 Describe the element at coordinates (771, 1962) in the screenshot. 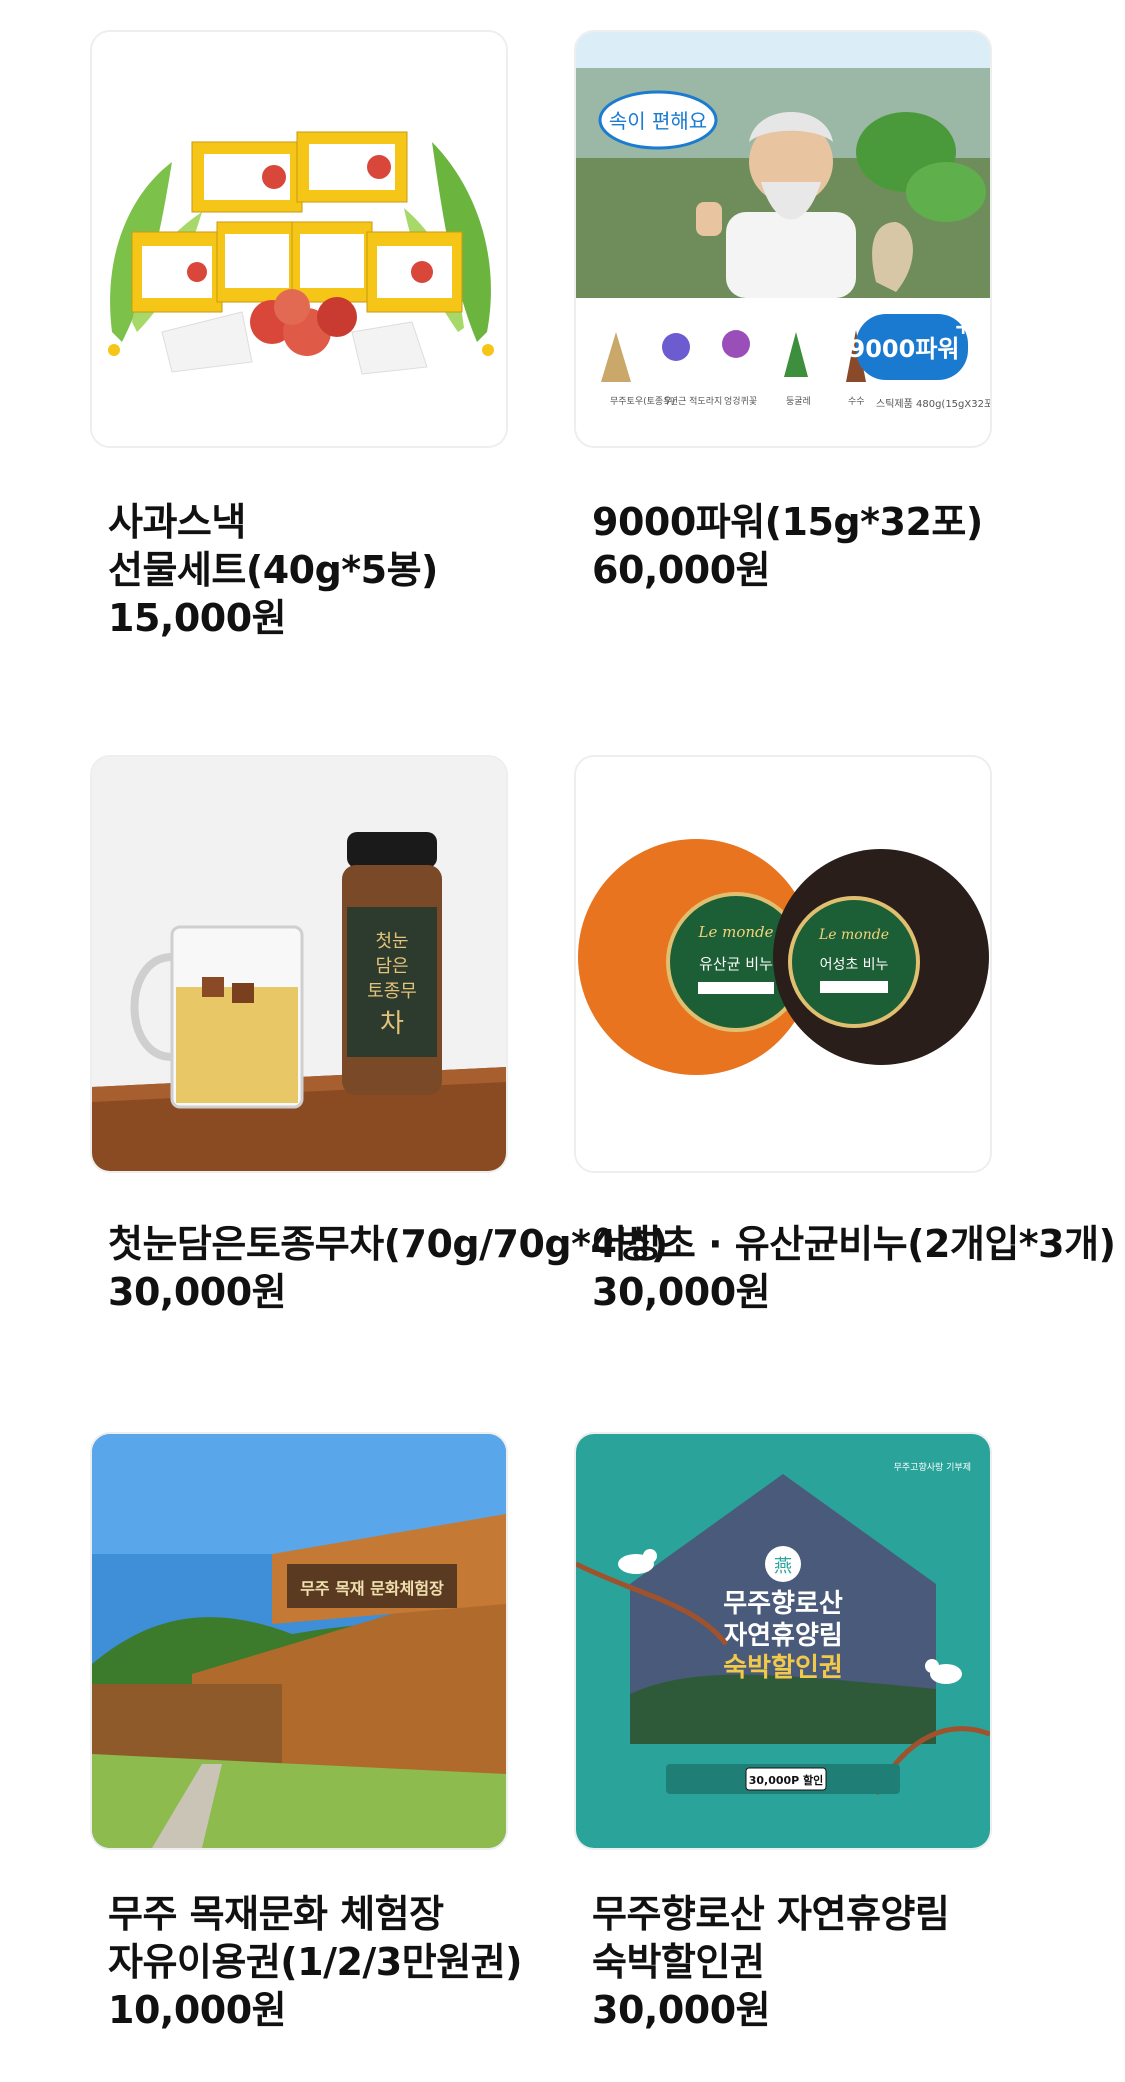

I see `product-info: 무주향로산 자연휴양림 숙박할인권 30,000원` at that location.